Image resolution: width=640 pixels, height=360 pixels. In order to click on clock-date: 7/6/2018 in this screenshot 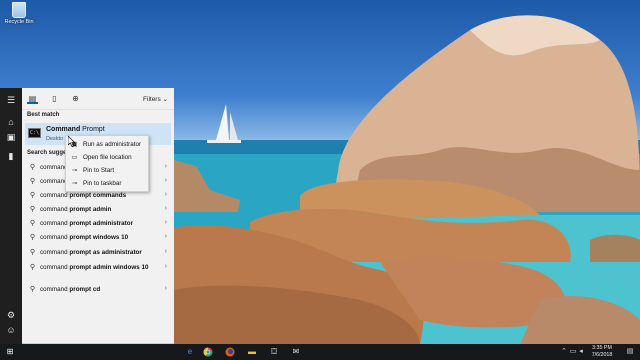, I will do `click(602, 355)`.